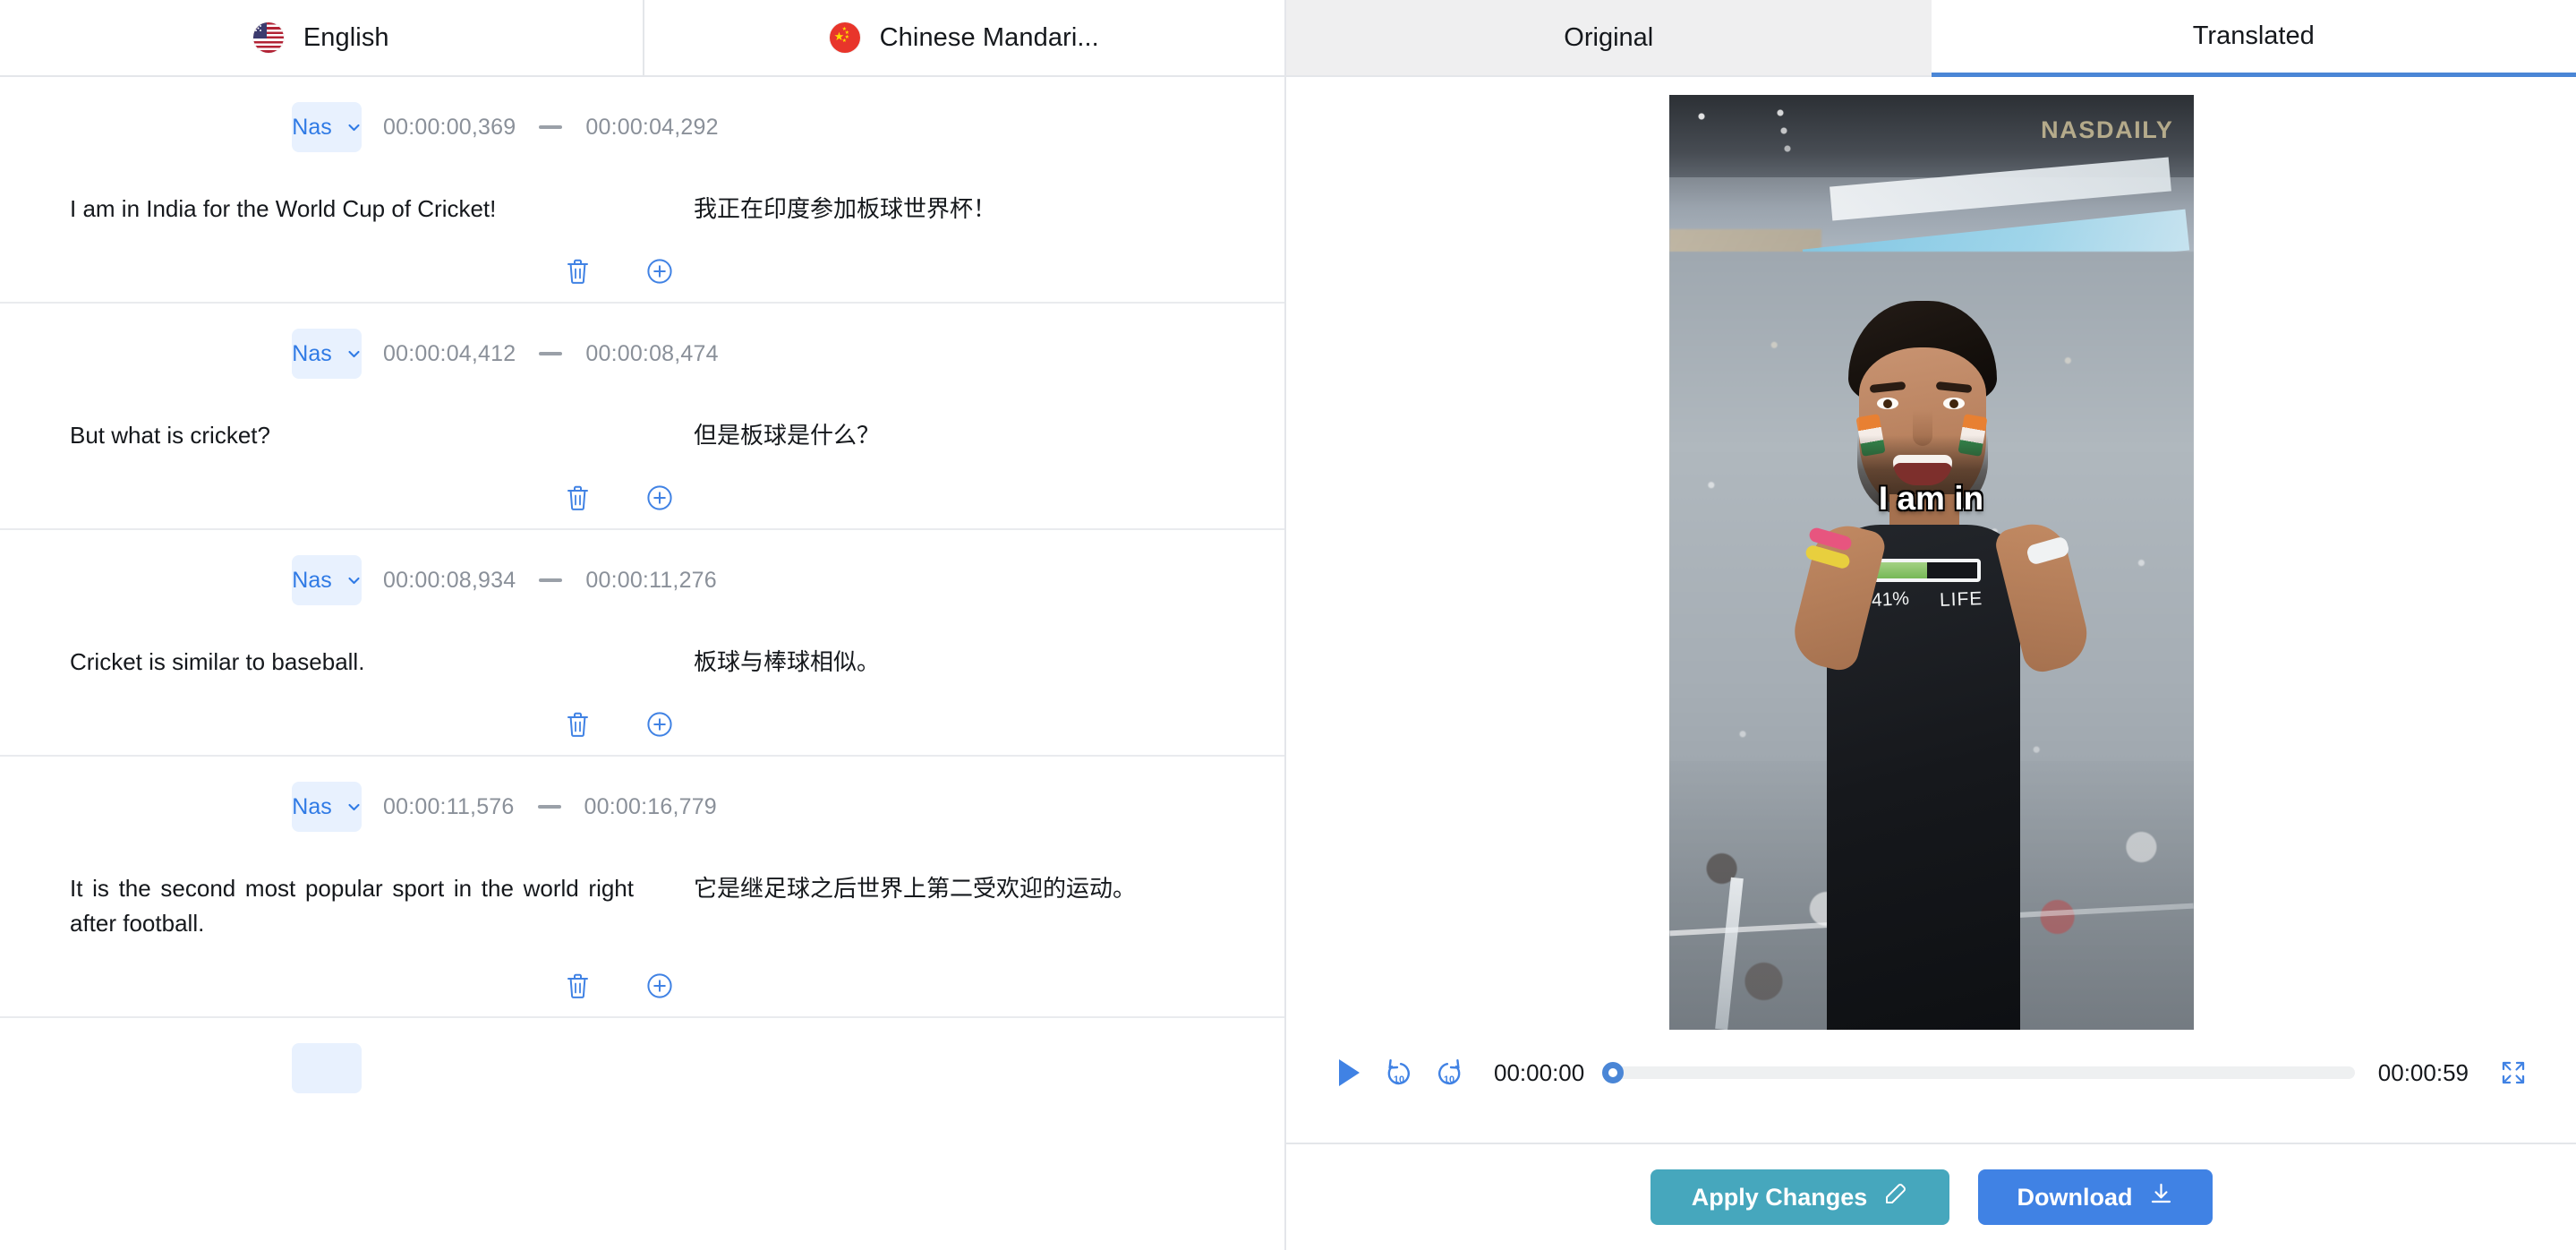  Describe the element at coordinates (346, 37) in the screenshot. I see `source-language-label: English` at that location.